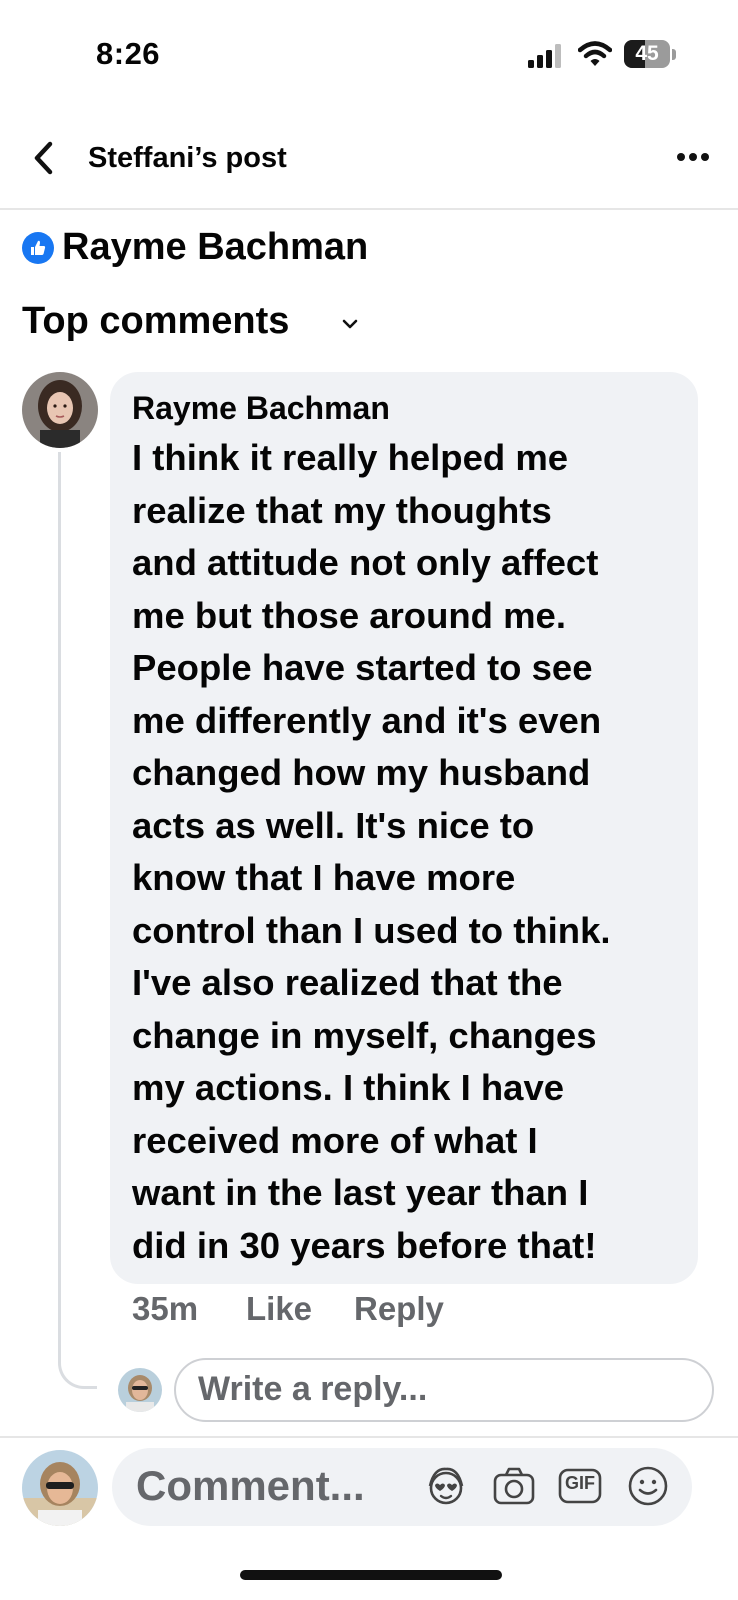  What do you see at coordinates (348, 1087) in the screenshot?
I see `comment-line: my actions. I think I have` at bounding box center [348, 1087].